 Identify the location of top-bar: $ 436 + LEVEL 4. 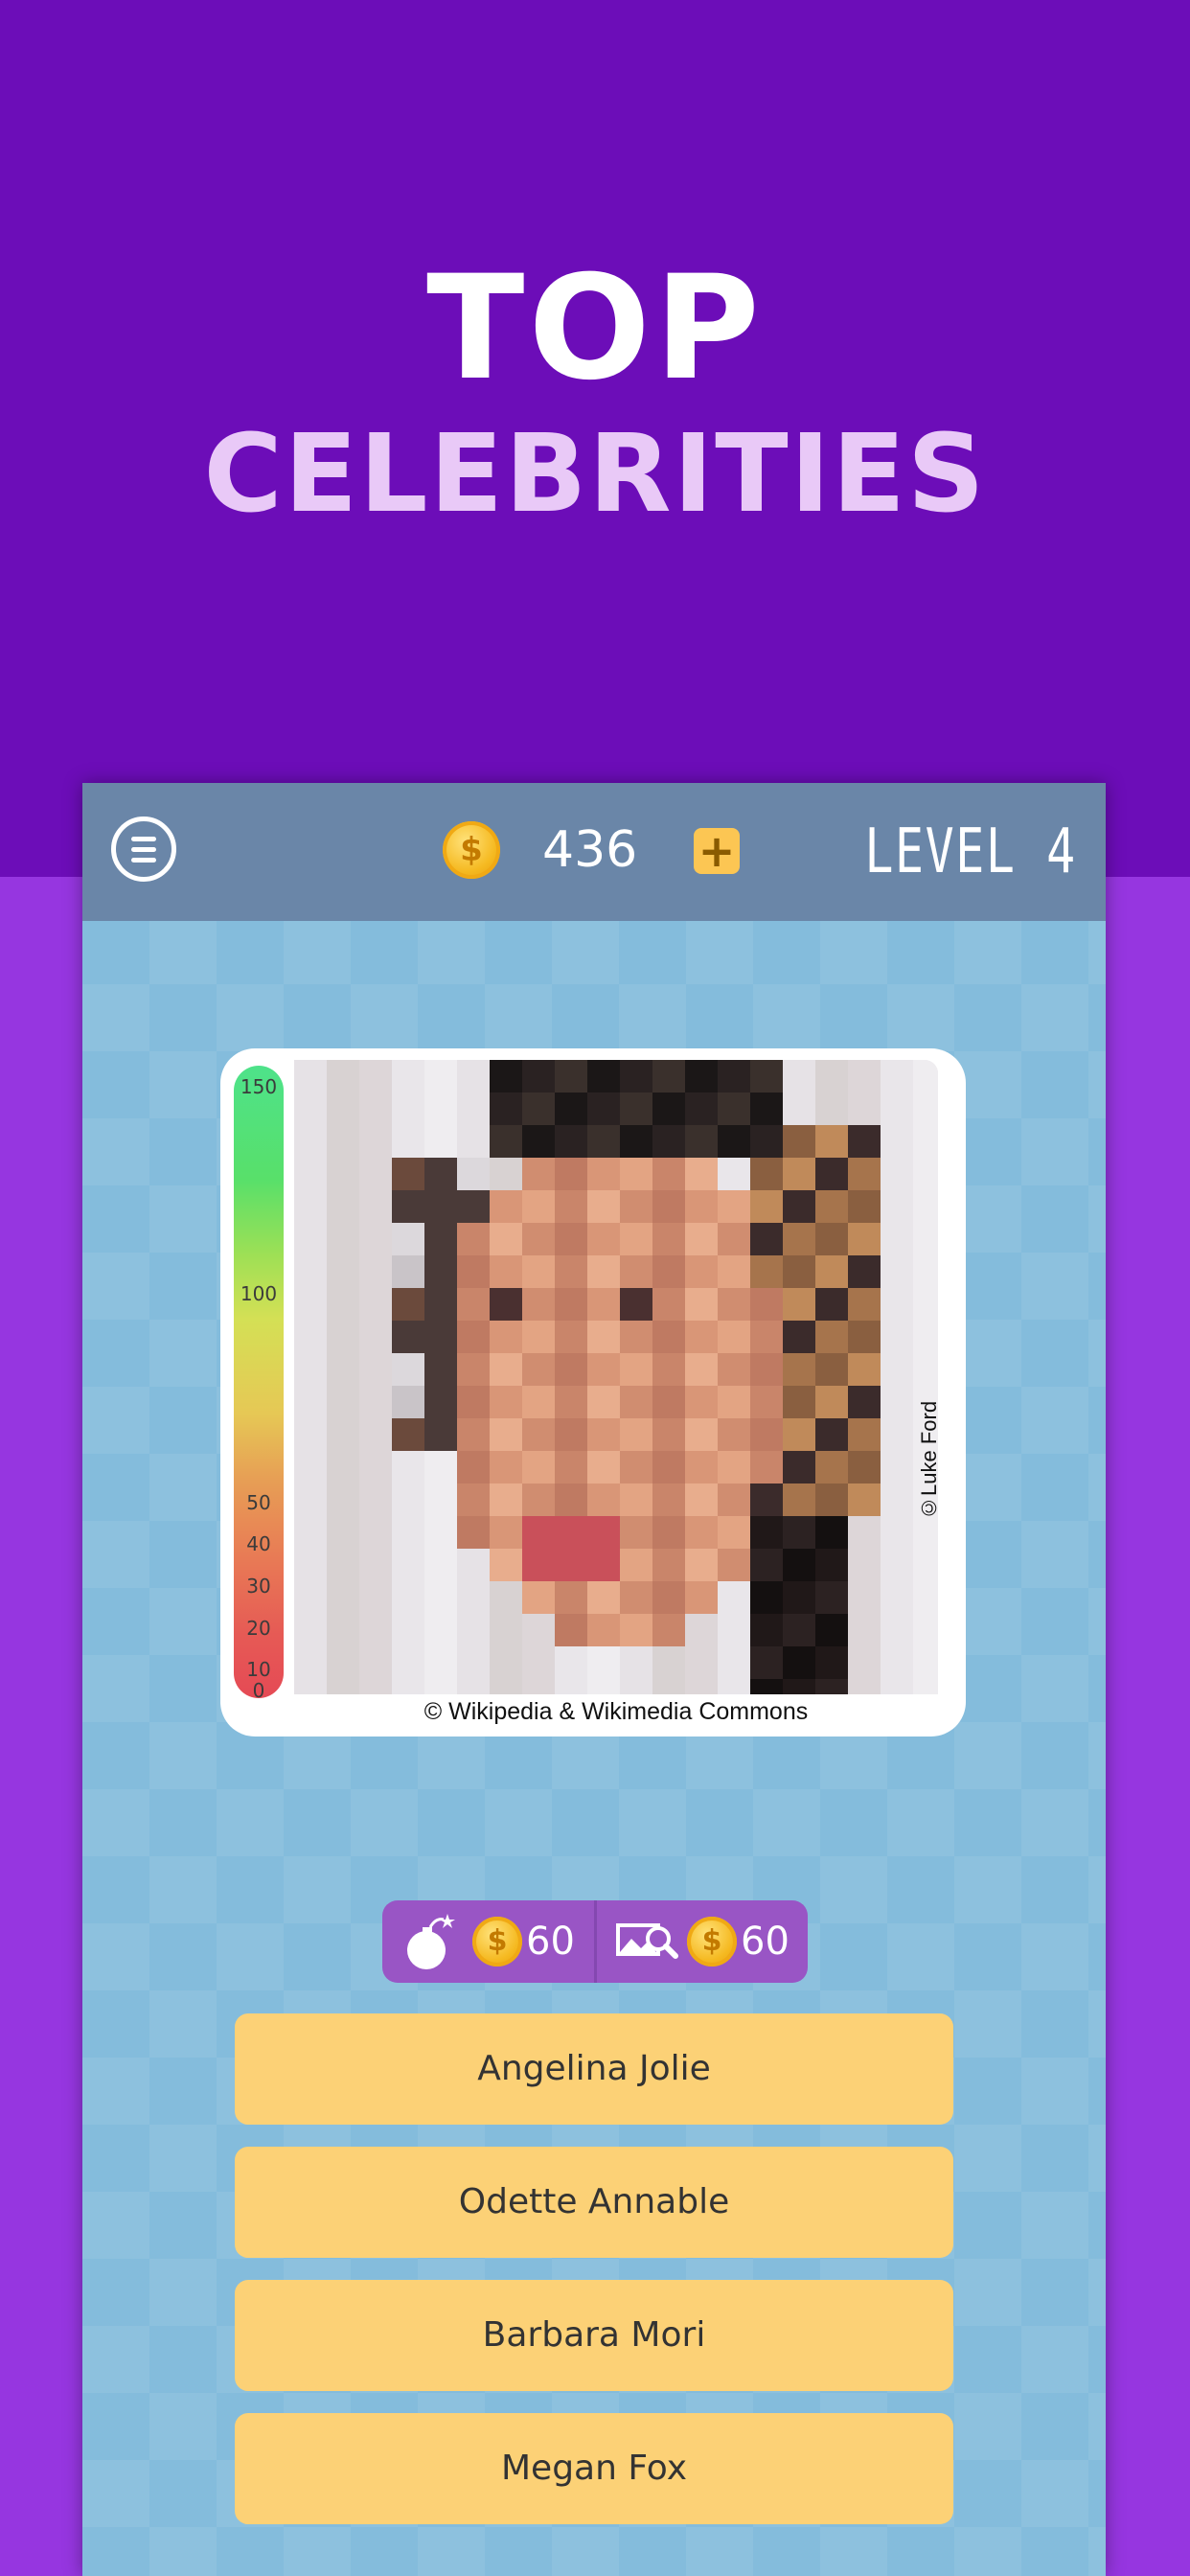
(594, 852).